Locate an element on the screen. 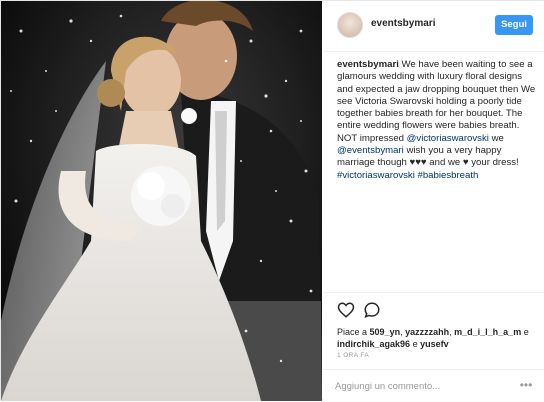 The image size is (544, 402). post-header: eventsbymari Segui is located at coordinates (433, 26).